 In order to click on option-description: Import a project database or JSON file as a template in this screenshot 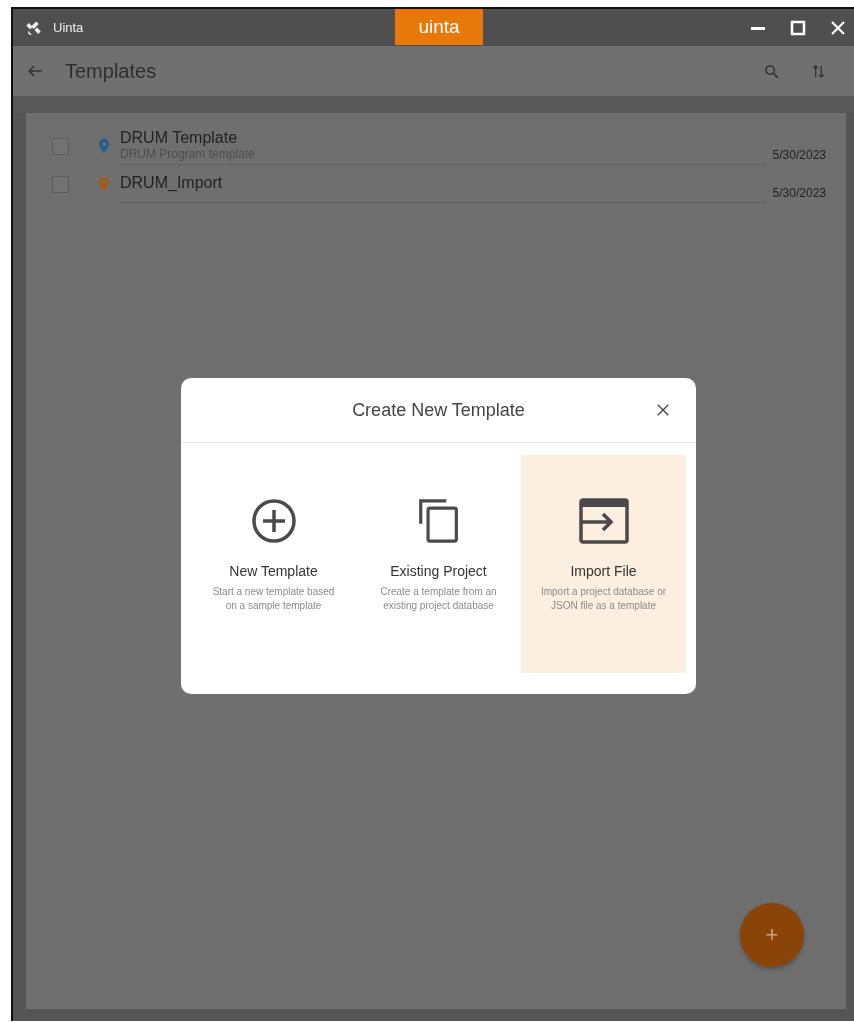, I will do `click(603, 599)`.